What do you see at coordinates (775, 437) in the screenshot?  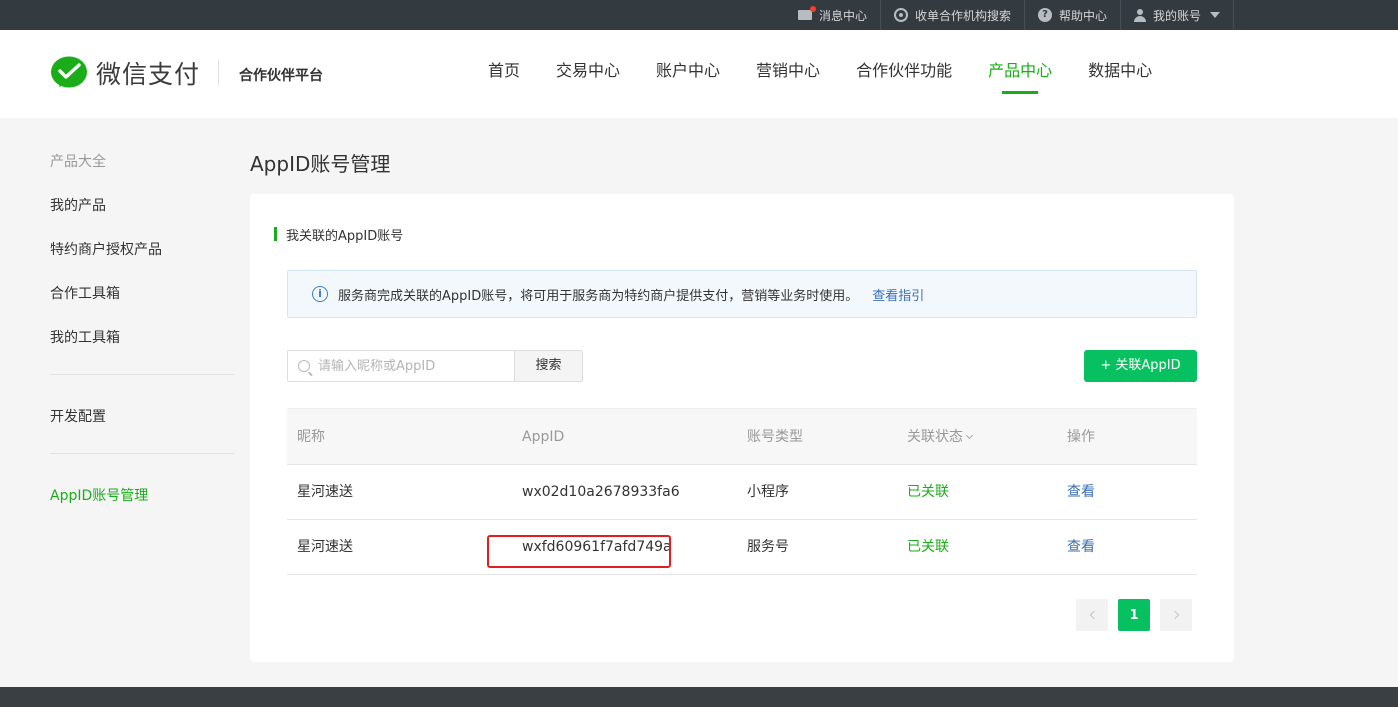 I see `column-header-account-type: 账号类型` at bounding box center [775, 437].